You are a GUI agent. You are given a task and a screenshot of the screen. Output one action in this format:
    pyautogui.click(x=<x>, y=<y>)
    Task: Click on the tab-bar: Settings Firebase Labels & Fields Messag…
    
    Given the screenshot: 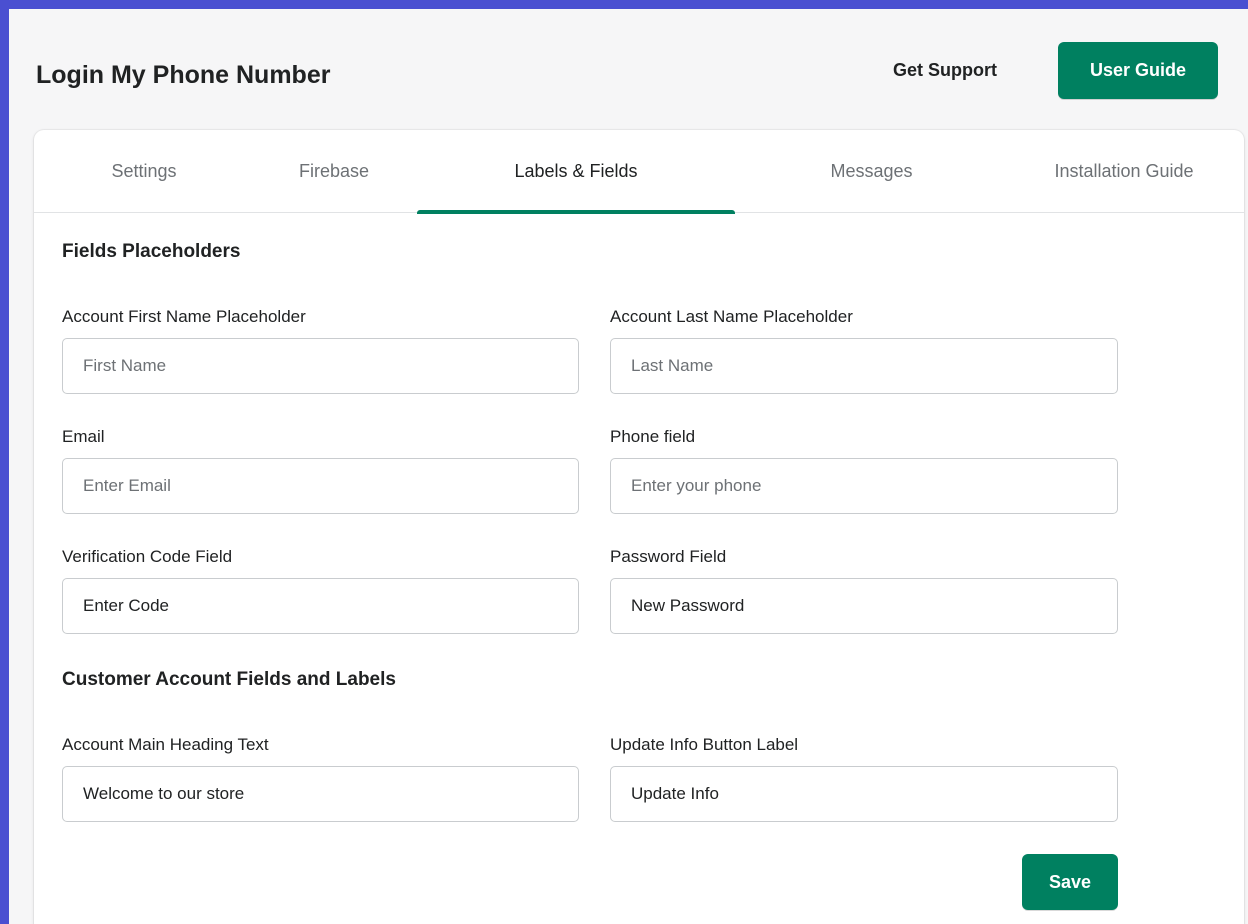 What is the action you would take?
    pyautogui.click(x=639, y=172)
    